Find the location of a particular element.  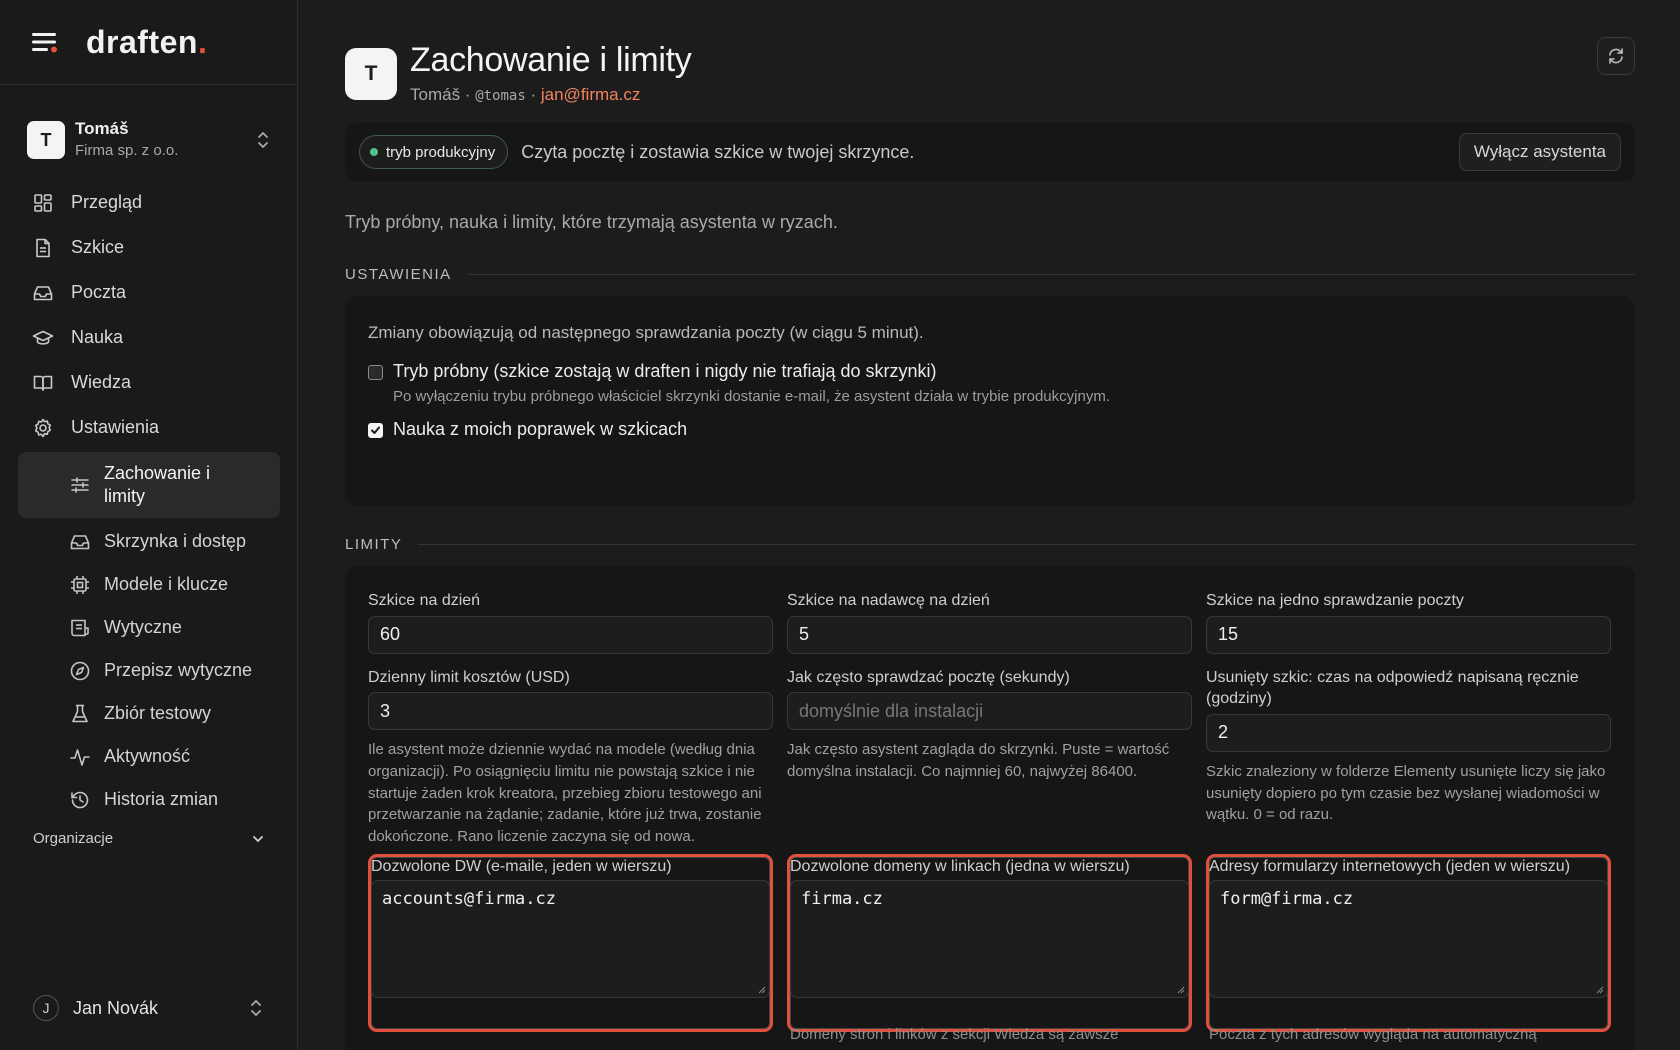

menu-icon is located at coordinates (46, 42).